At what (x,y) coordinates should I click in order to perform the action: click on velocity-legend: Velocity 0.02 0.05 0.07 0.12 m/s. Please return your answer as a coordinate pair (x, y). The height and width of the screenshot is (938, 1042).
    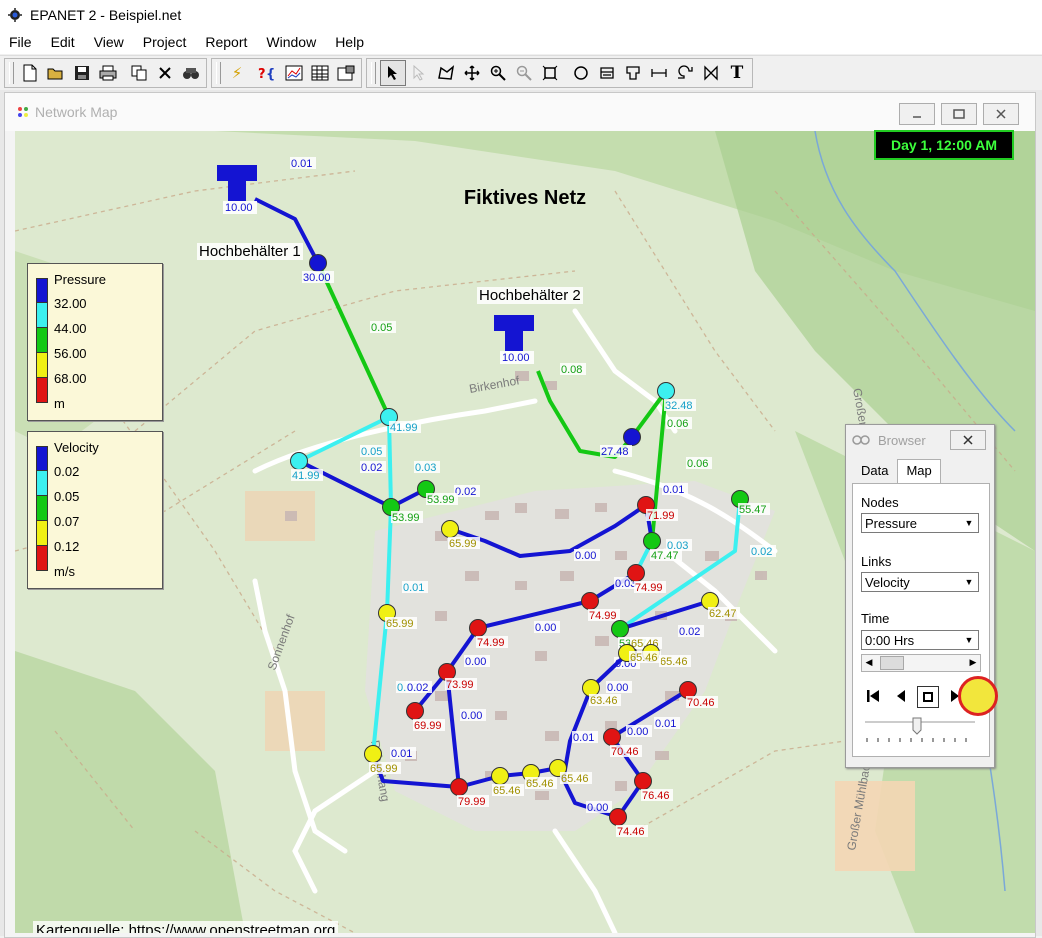
    Looking at the image, I should click on (95, 510).